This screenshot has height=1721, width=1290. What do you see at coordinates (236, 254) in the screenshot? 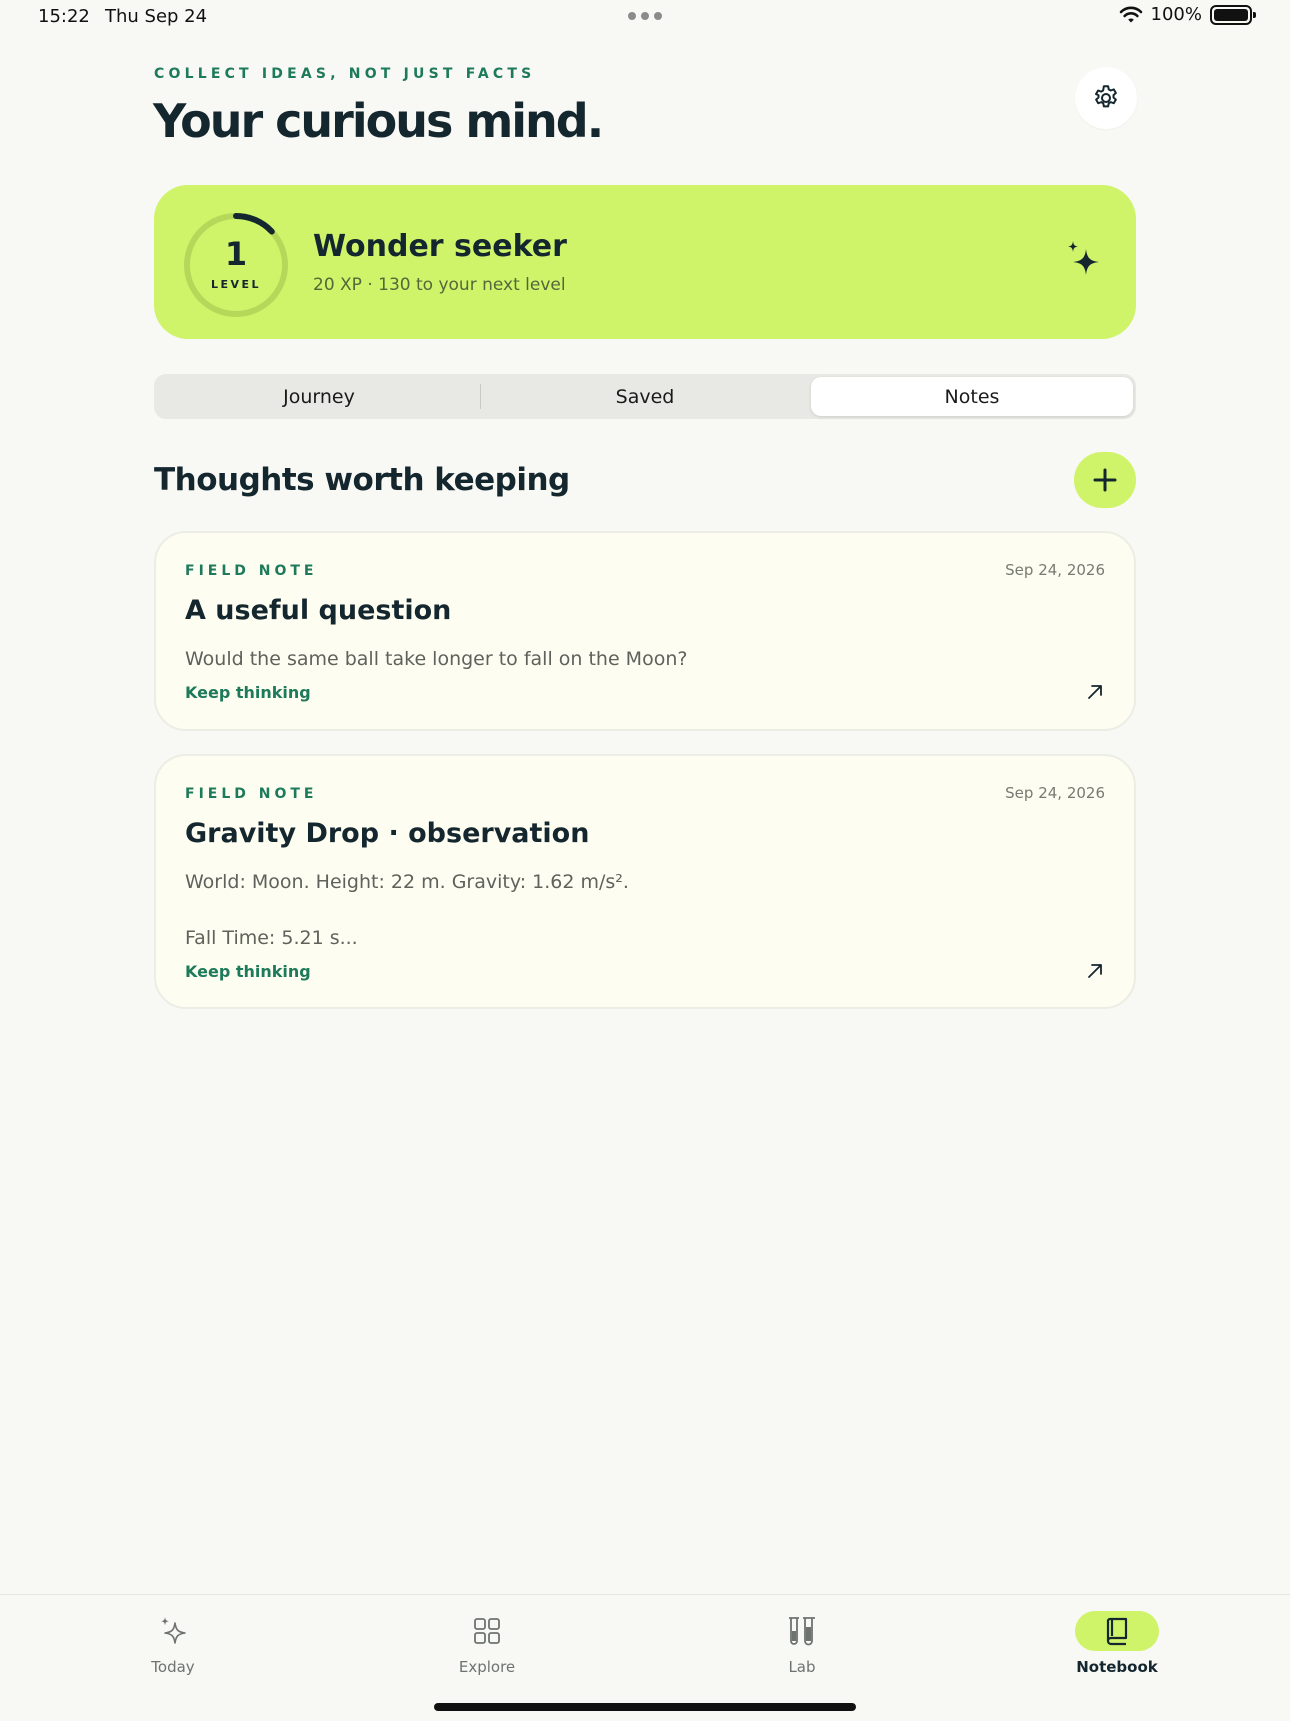
I see `level-number: 1` at bounding box center [236, 254].